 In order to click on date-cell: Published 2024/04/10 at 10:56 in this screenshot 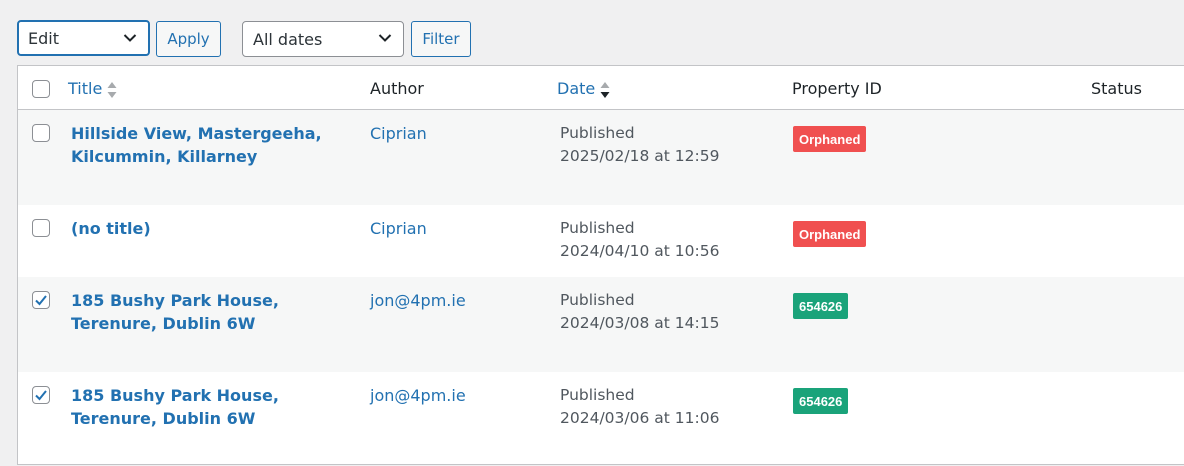, I will do `click(639, 240)`.